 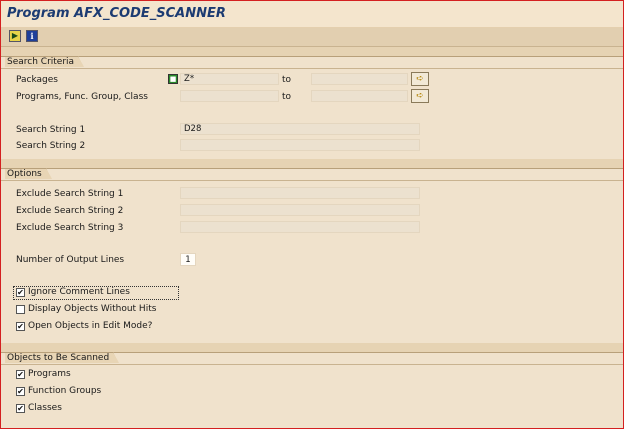 What do you see at coordinates (51, 130) in the screenshot?
I see `search-string-1-label: Search String 1` at bounding box center [51, 130].